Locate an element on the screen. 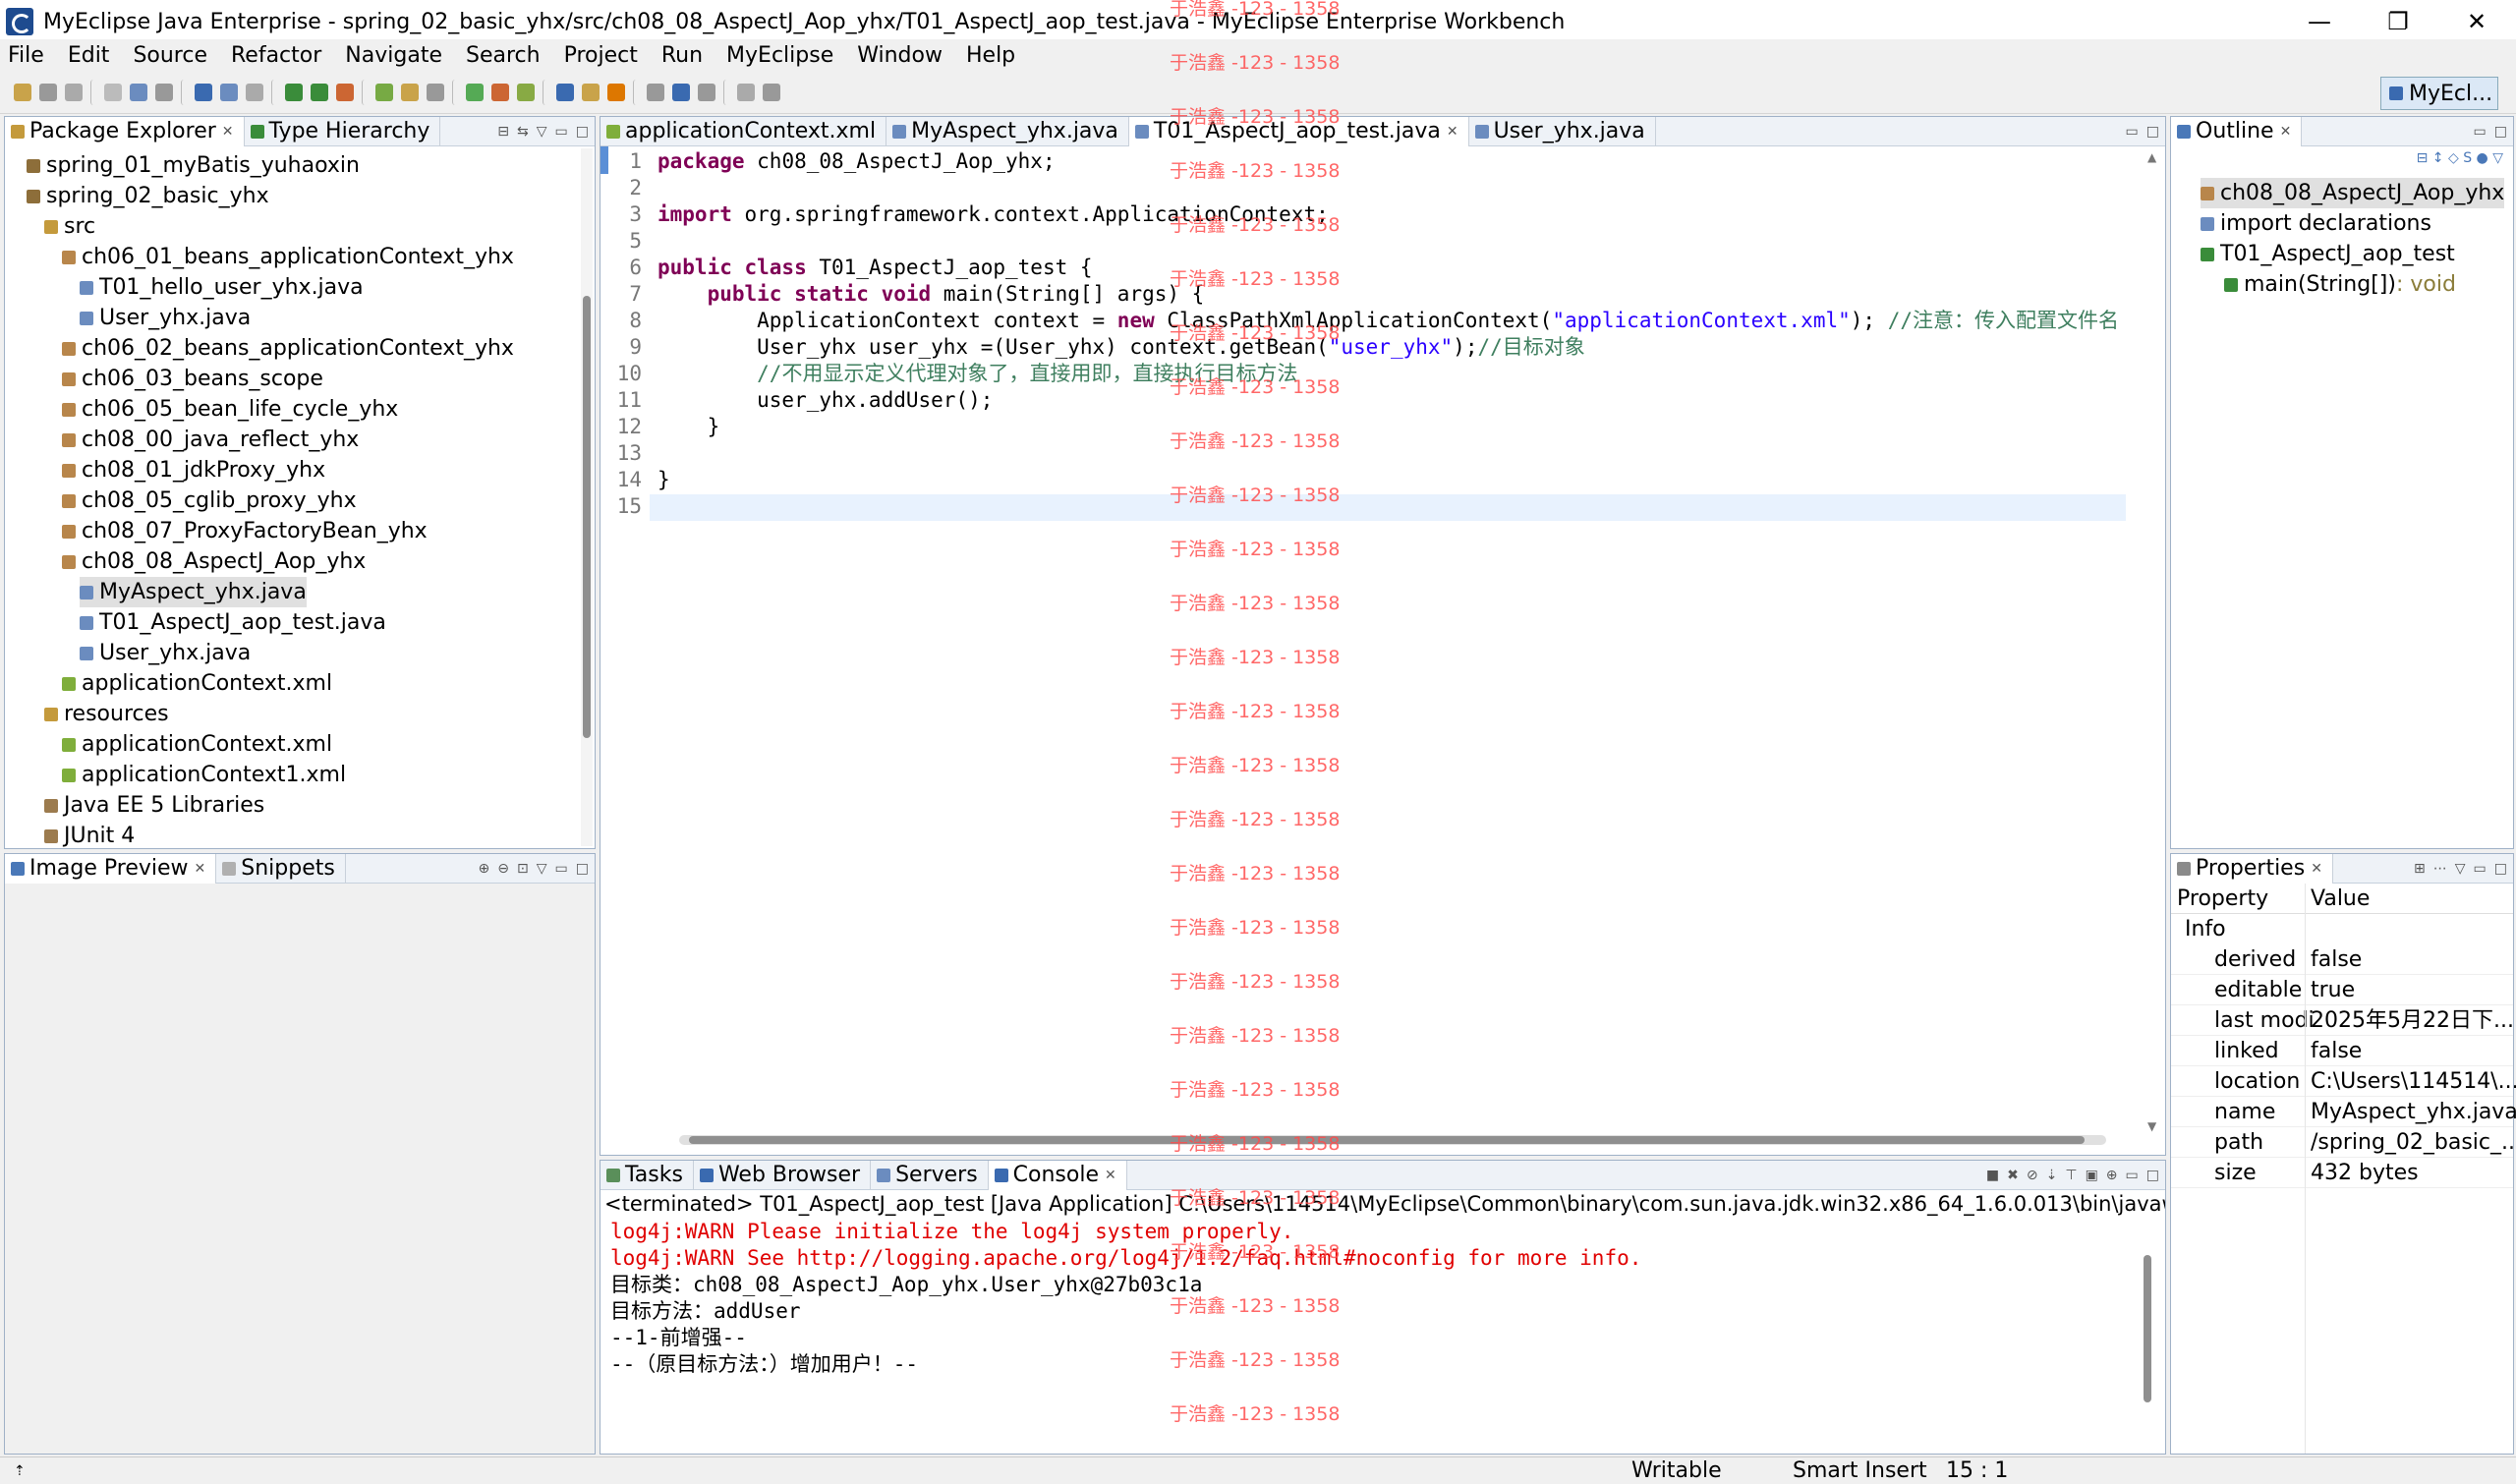 This screenshot has width=2516, height=1484. open-console-icon: ⊕ is located at coordinates (2112, 1175).